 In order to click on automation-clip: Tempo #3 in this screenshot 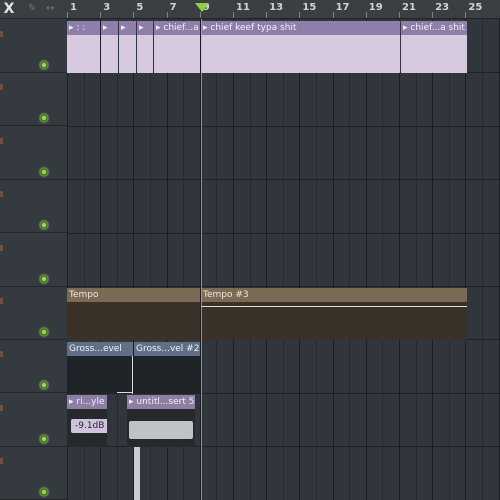, I will do `click(334, 314)`.